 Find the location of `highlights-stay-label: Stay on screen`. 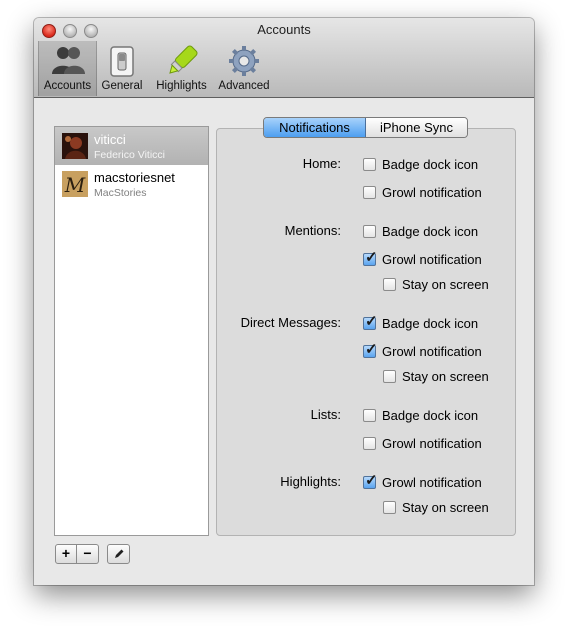

highlights-stay-label: Stay on screen is located at coordinates (445, 507).